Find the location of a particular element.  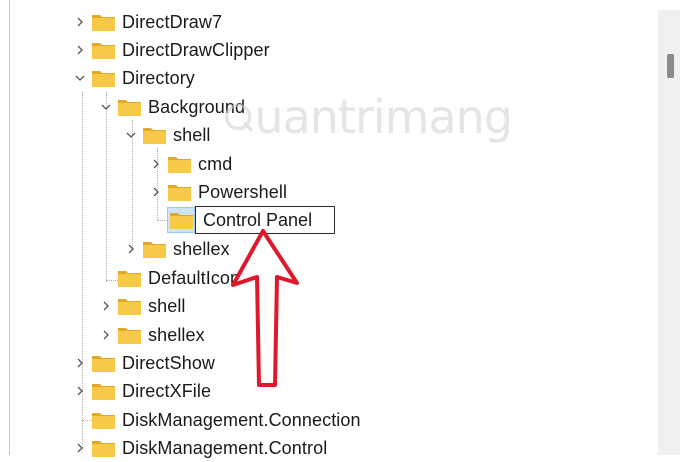

tree-item: DirectShow is located at coordinates (143, 363).